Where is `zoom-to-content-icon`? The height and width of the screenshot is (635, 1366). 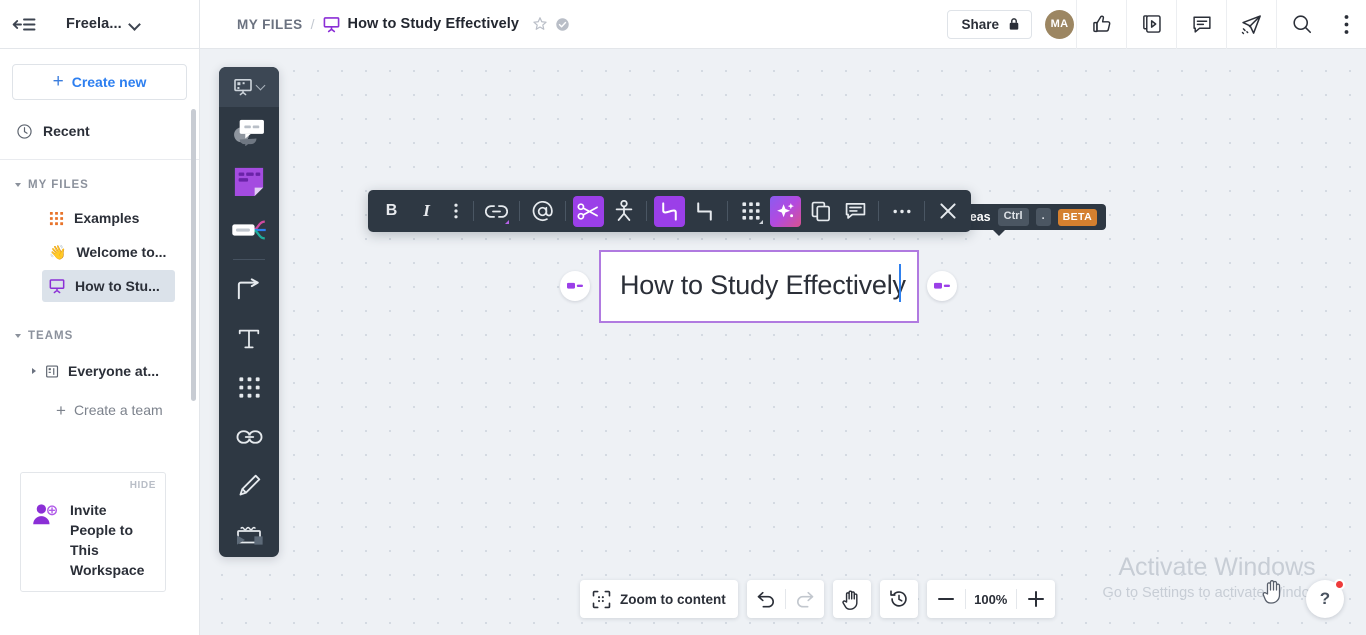
zoom-to-content-icon is located at coordinates (601, 599).